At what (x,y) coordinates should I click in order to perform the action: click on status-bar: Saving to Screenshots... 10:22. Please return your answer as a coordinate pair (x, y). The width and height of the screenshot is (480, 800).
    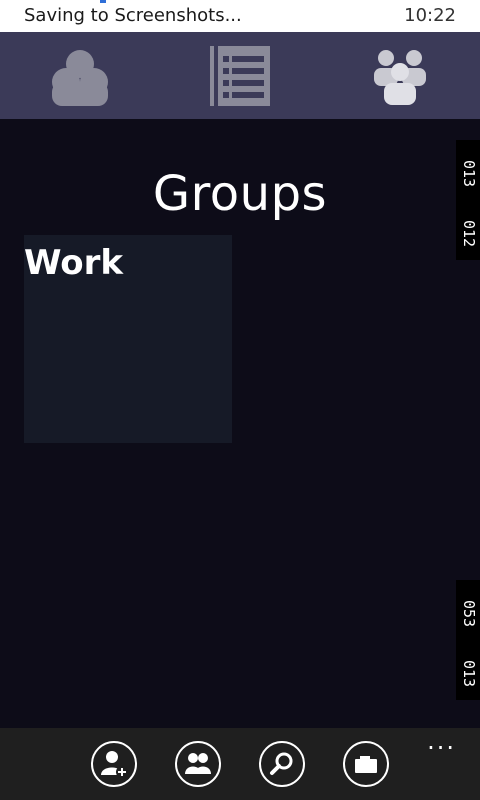
    Looking at the image, I should click on (240, 16).